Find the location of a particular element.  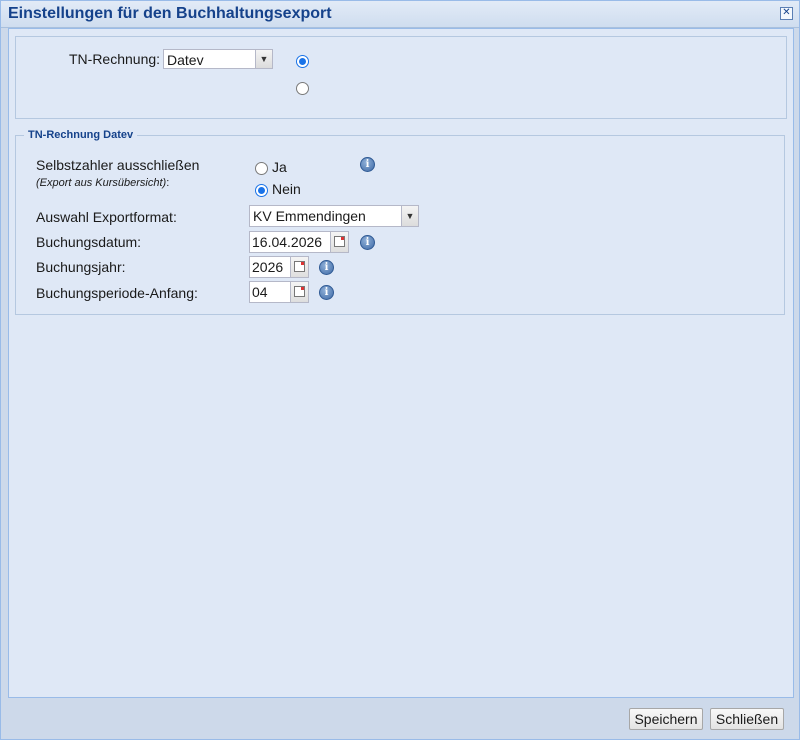

selbstzahler-label: Selbstzahler ausschließen is located at coordinates (118, 165).